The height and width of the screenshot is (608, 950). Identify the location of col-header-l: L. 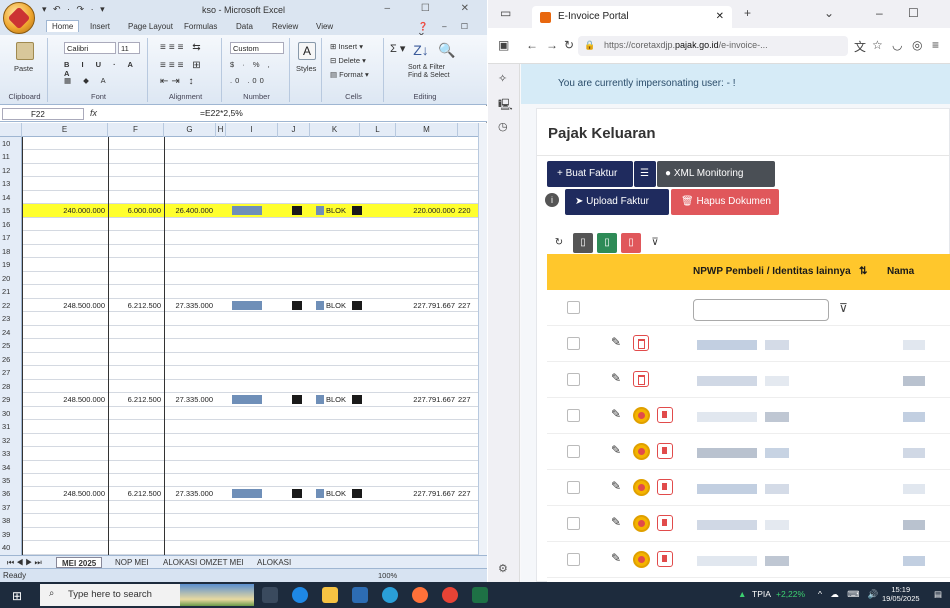
(378, 130).